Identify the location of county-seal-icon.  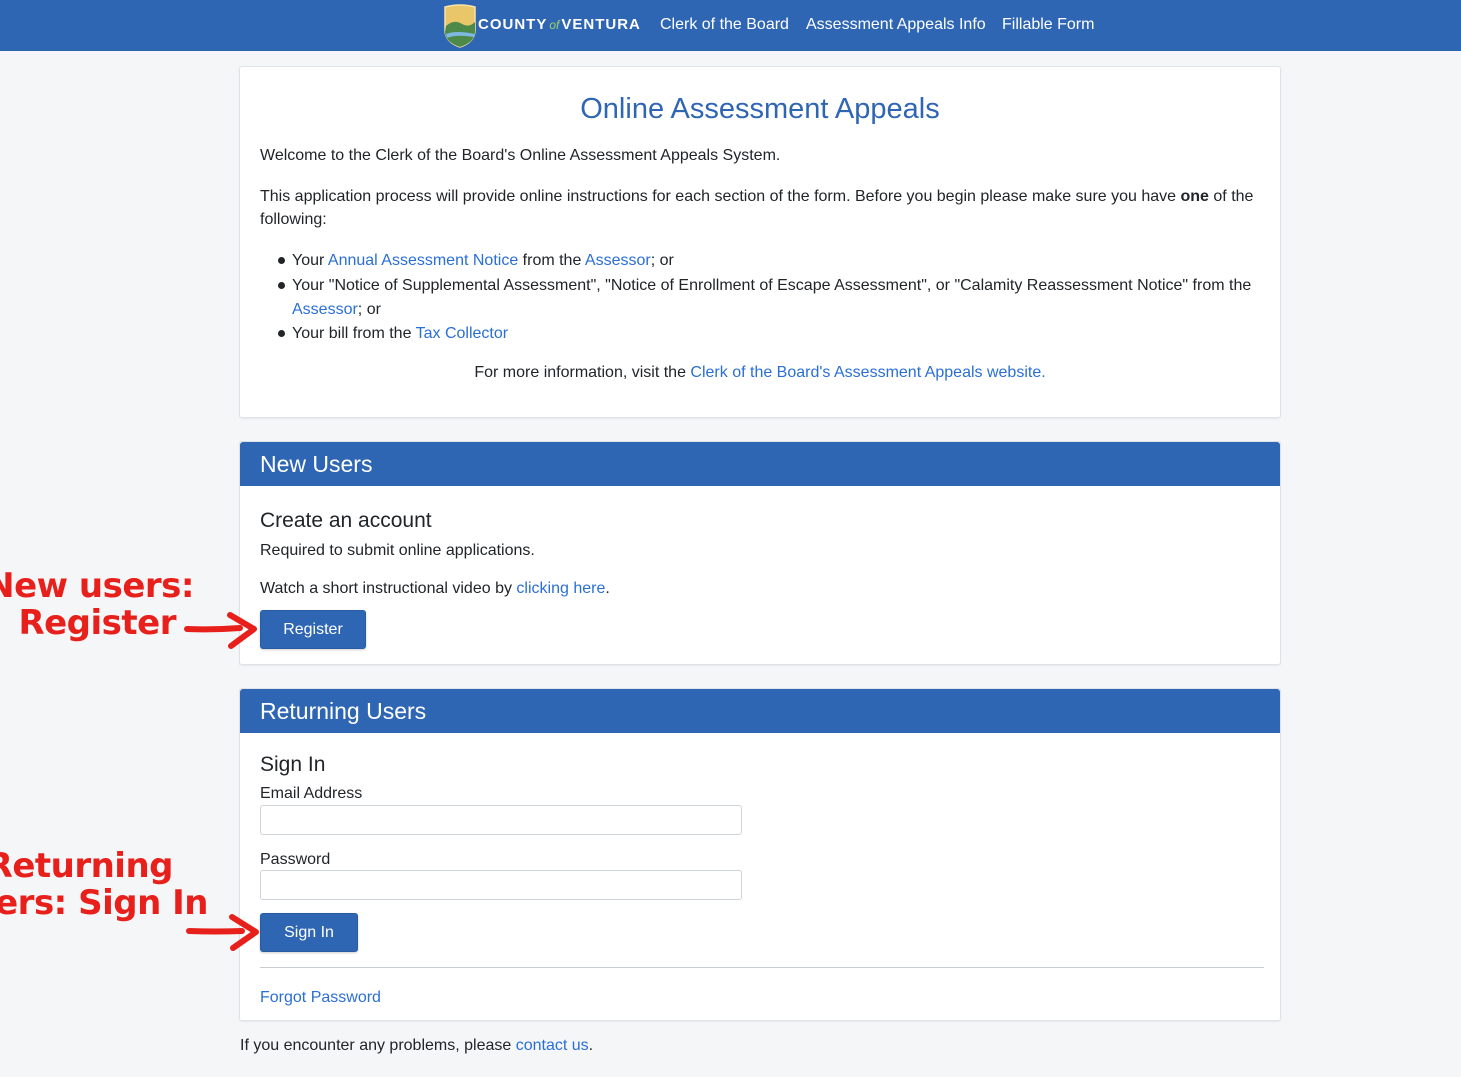
(460, 26).